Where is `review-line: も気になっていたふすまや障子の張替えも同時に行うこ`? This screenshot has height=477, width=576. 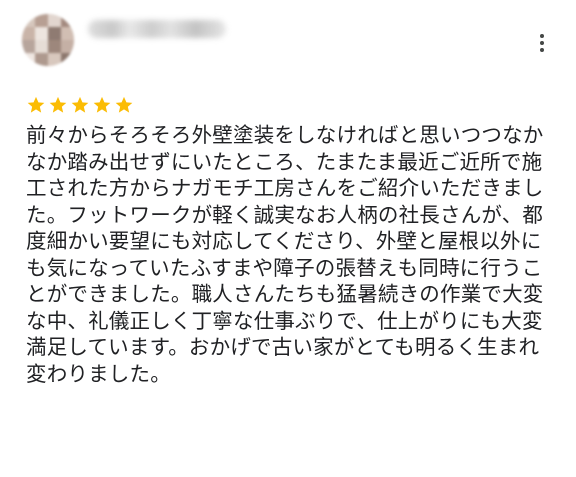 review-line: も気になっていたふすまや障子の張替えも同時に行うこ is located at coordinates (284, 267).